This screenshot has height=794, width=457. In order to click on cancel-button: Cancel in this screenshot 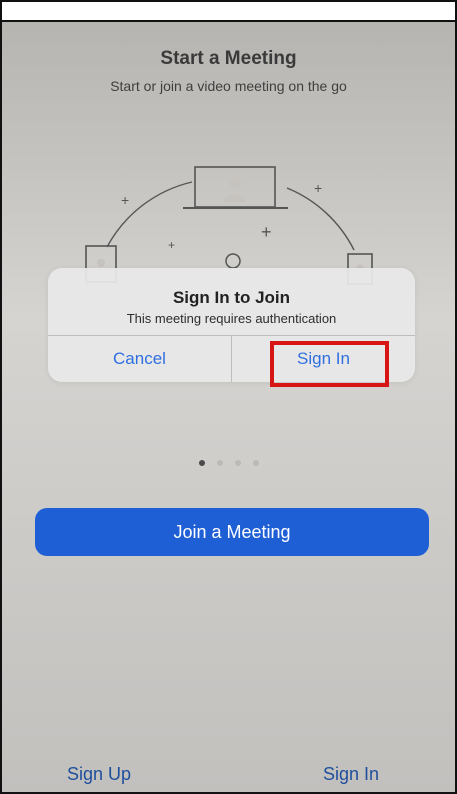, I will do `click(139, 359)`.